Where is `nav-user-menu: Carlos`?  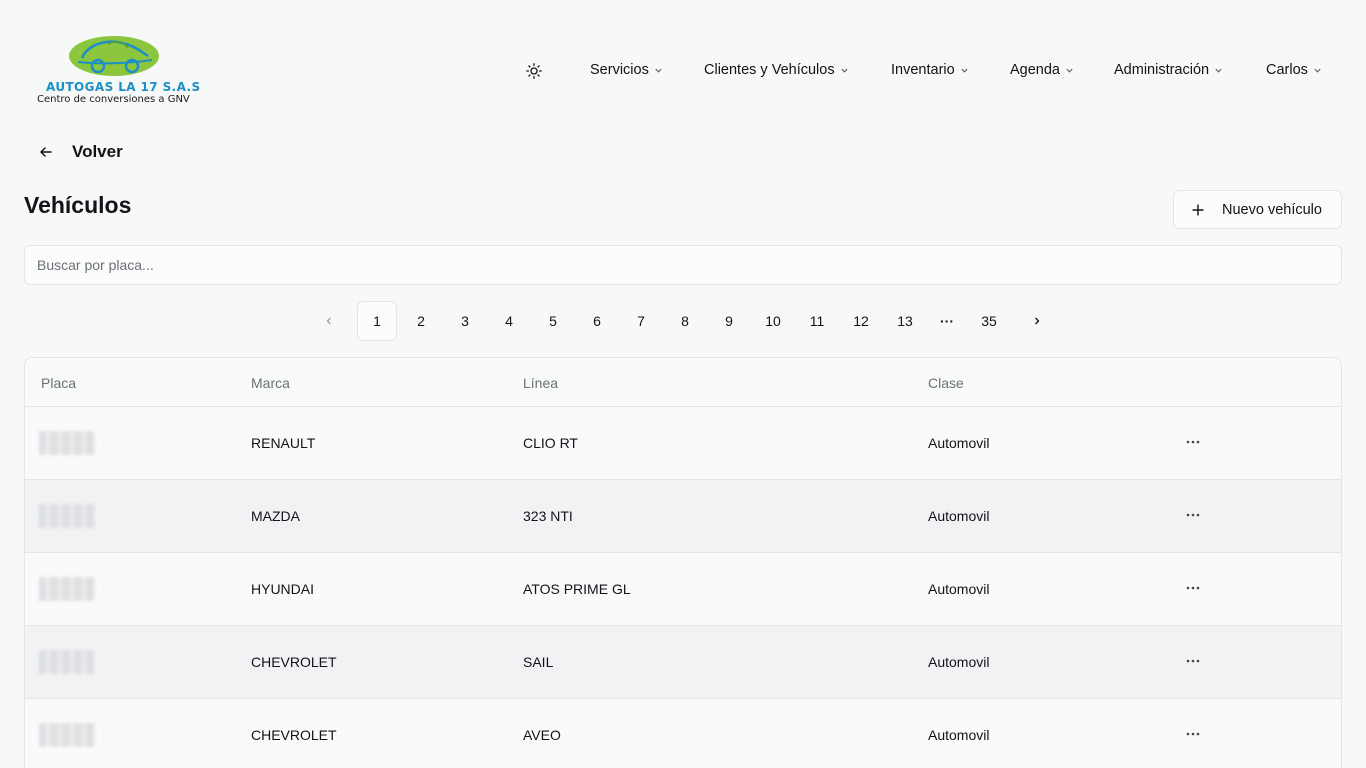 nav-user-menu: Carlos is located at coordinates (1294, 70).